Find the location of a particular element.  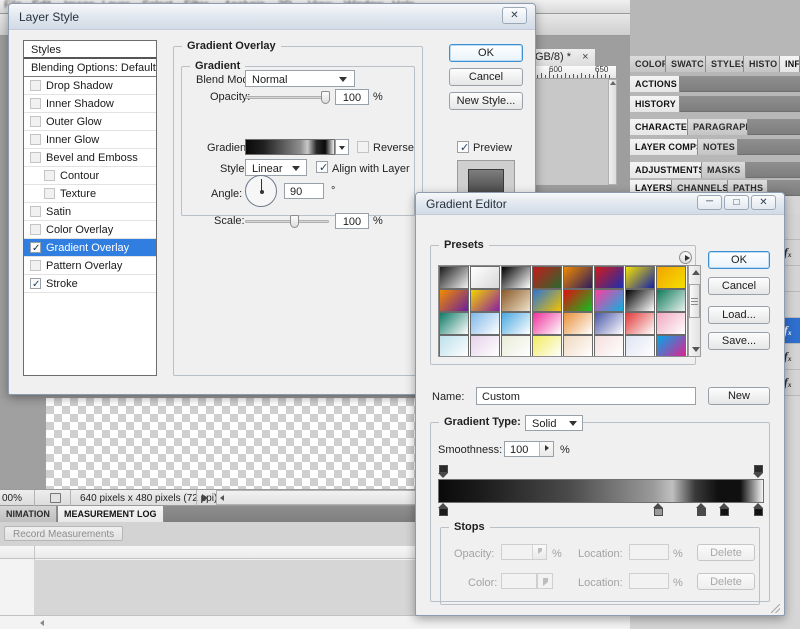

scroll-left-icon is located at coordinates (222, 498).